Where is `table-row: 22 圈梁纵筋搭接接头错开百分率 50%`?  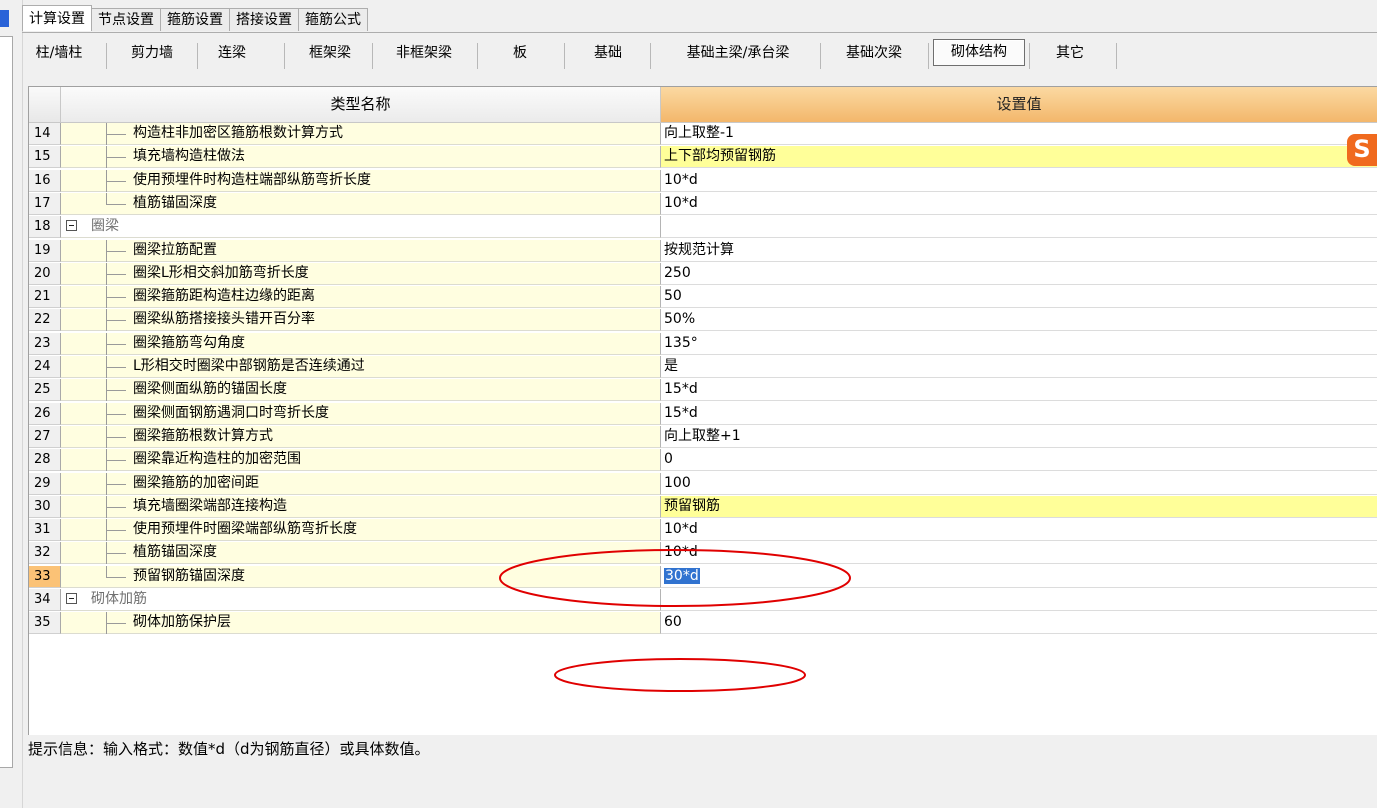 table-row: 22 圈梁纵筋搭接接头错开百分率 50% is located at coordinates (703, 320).